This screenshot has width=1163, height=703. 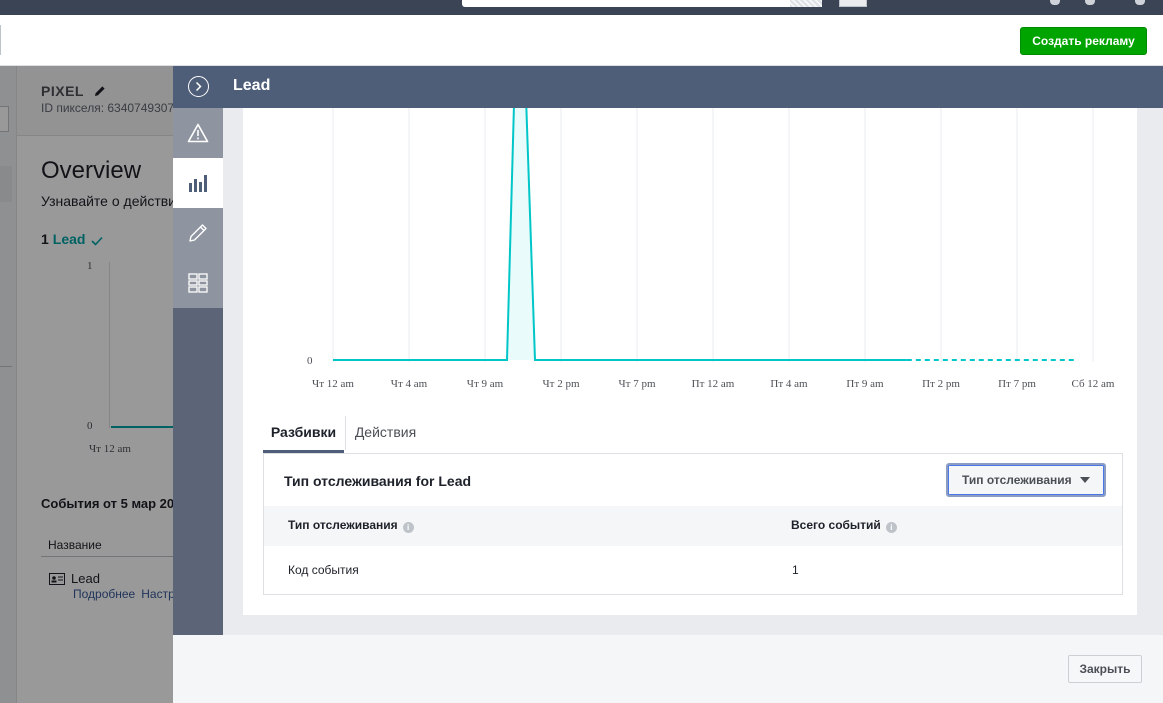 I want to click on chart-x-tick-label: Пт 9 am, so click(x=865, y=384).